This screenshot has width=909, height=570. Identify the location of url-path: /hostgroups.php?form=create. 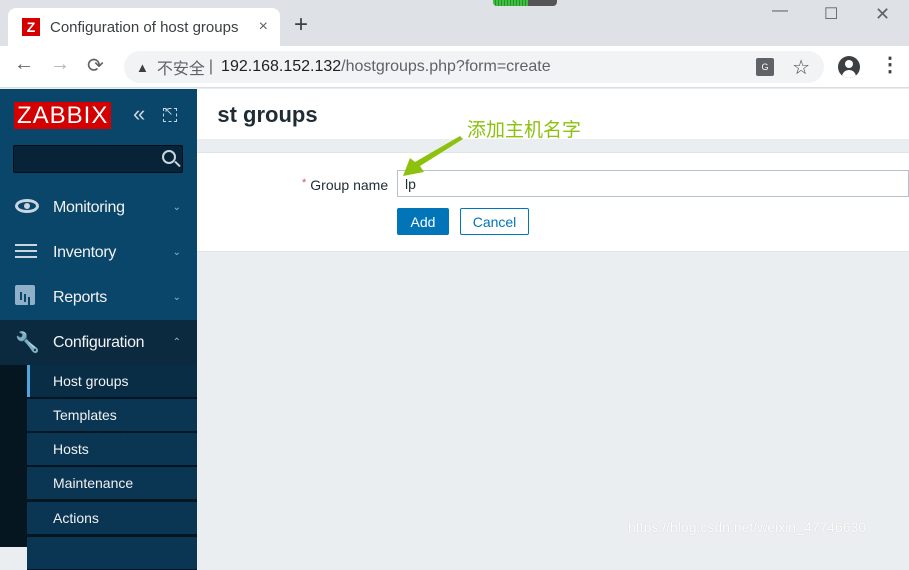
(446, 66).